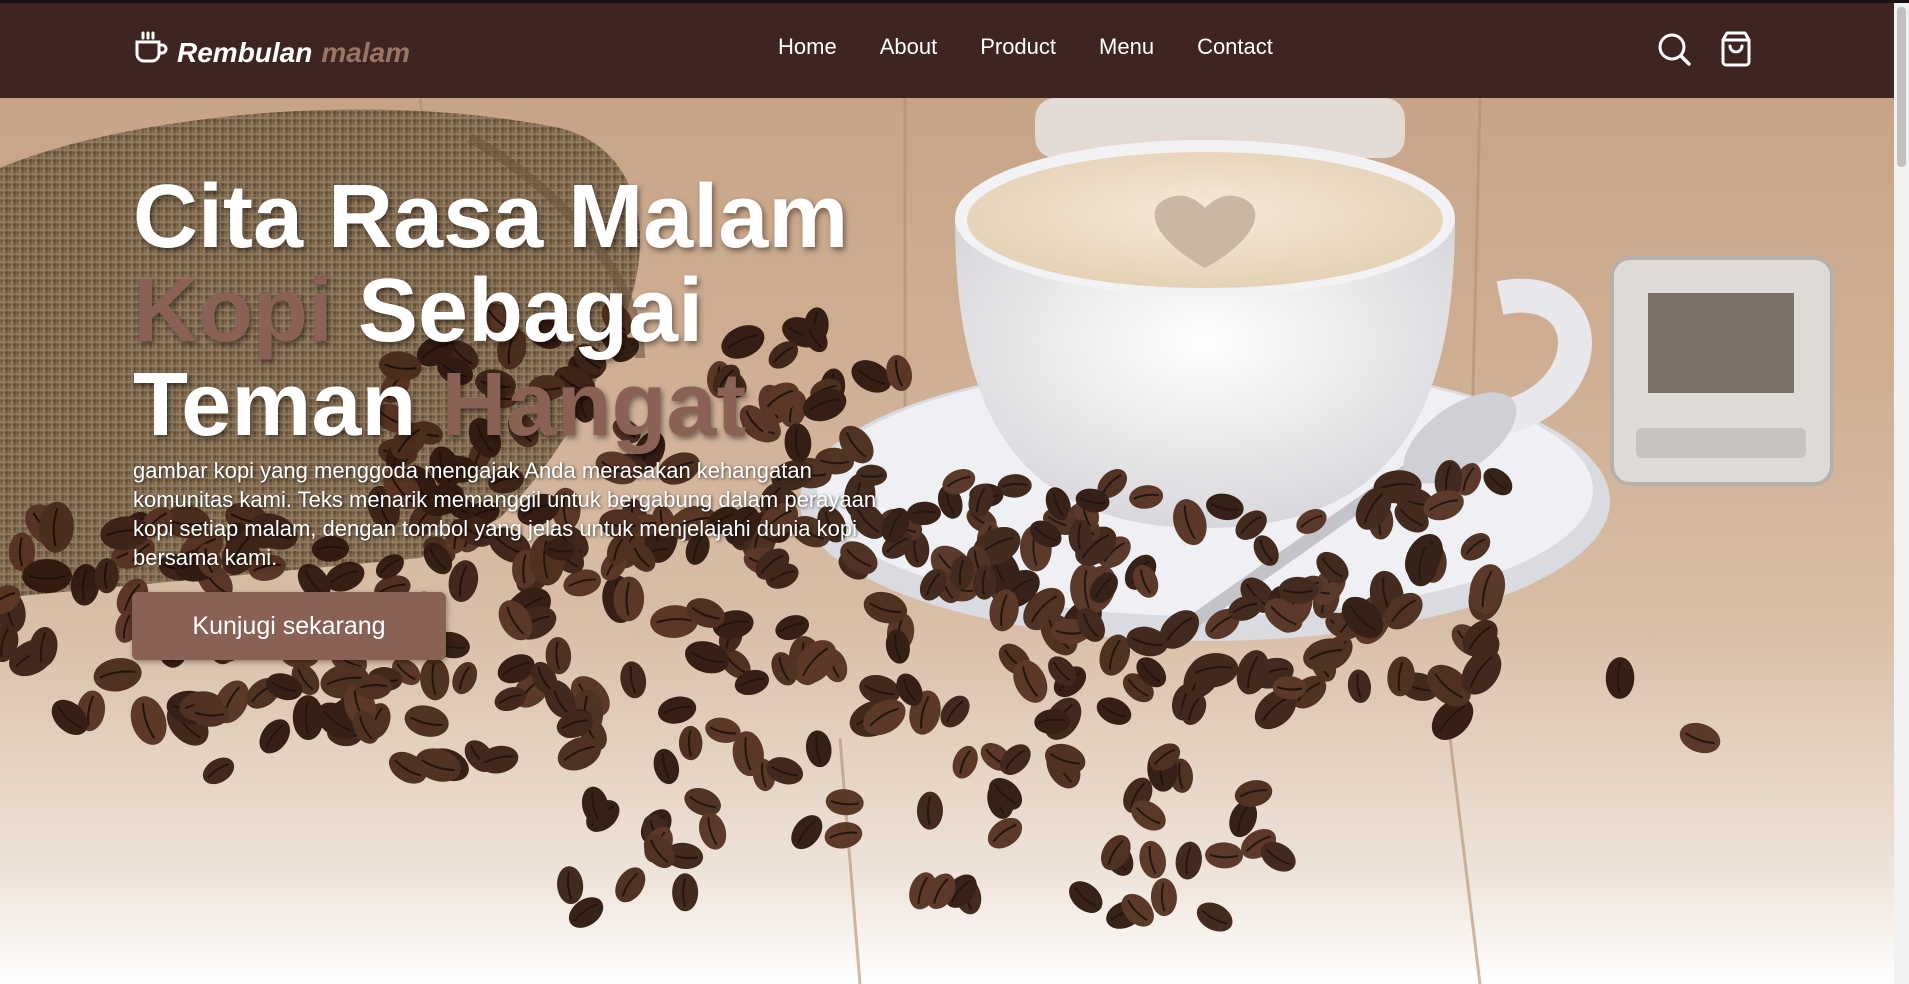 The width and height of the screenshot is (1909, 984). Describe the element at coordinates (366, 52) in the screenshot. I see `brand-name-accent: malam` at that location.